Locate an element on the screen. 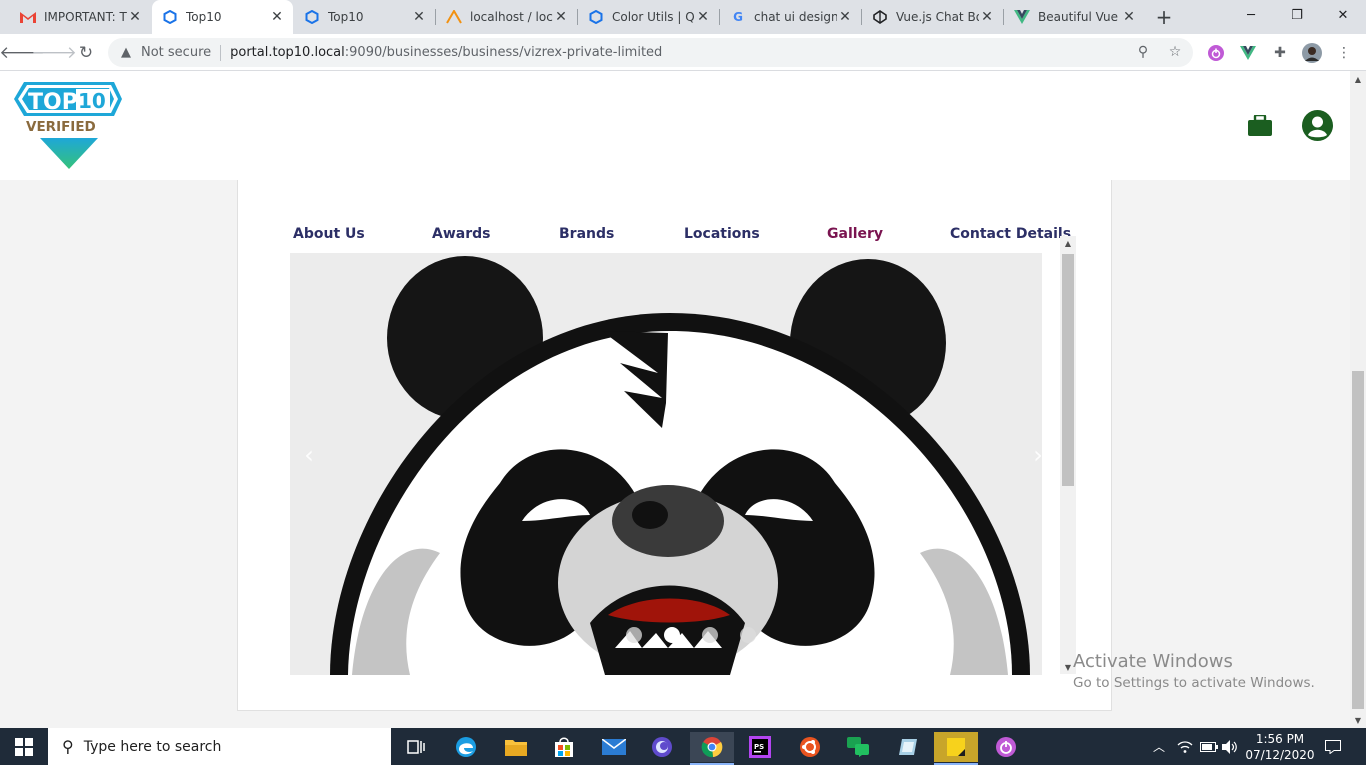  mail-icon is located at coordinates (614, 747).